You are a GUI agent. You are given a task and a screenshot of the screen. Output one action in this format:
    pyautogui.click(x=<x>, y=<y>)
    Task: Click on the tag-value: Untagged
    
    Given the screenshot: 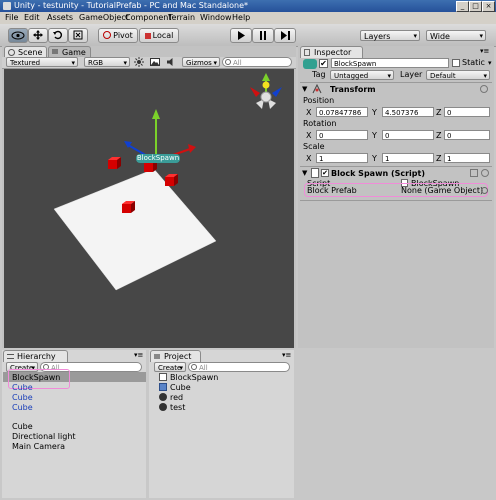 What is the action you would take?
    pyautogui.click(x=351, y=76)
    